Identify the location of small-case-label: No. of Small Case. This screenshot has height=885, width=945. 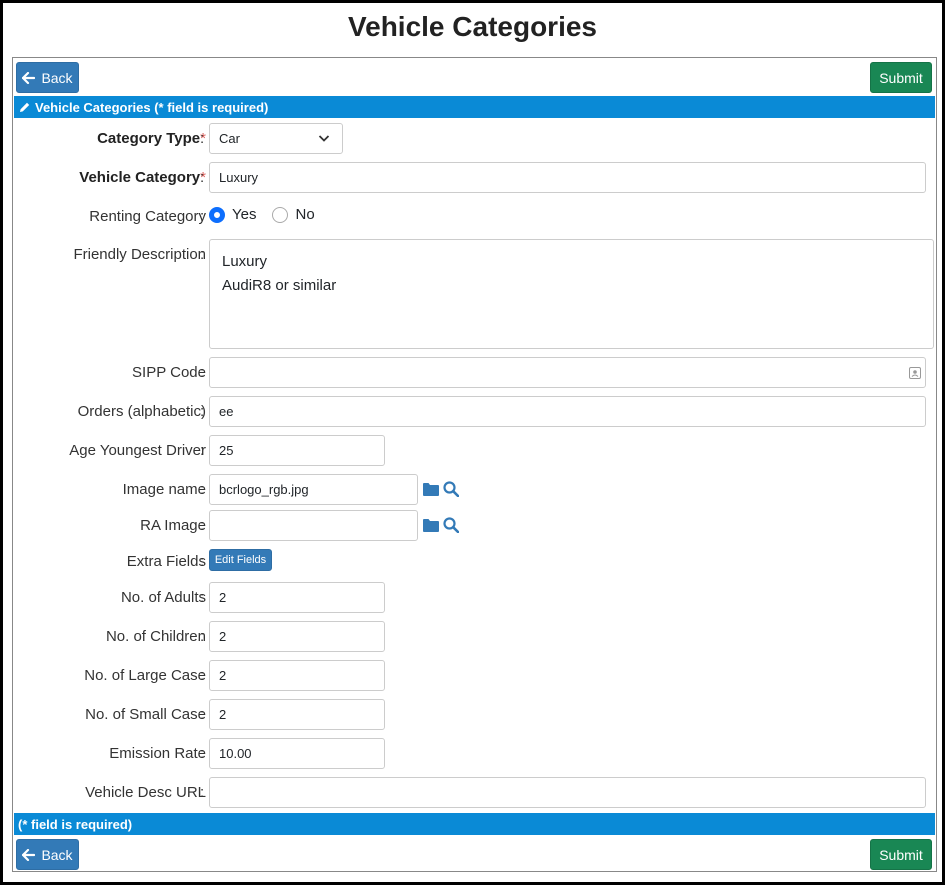
(145, 714).